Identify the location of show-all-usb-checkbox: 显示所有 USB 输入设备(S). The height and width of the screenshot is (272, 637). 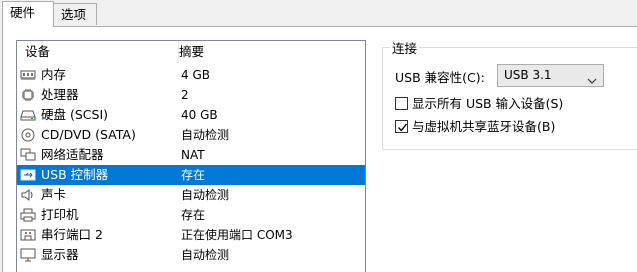
(505, 104).